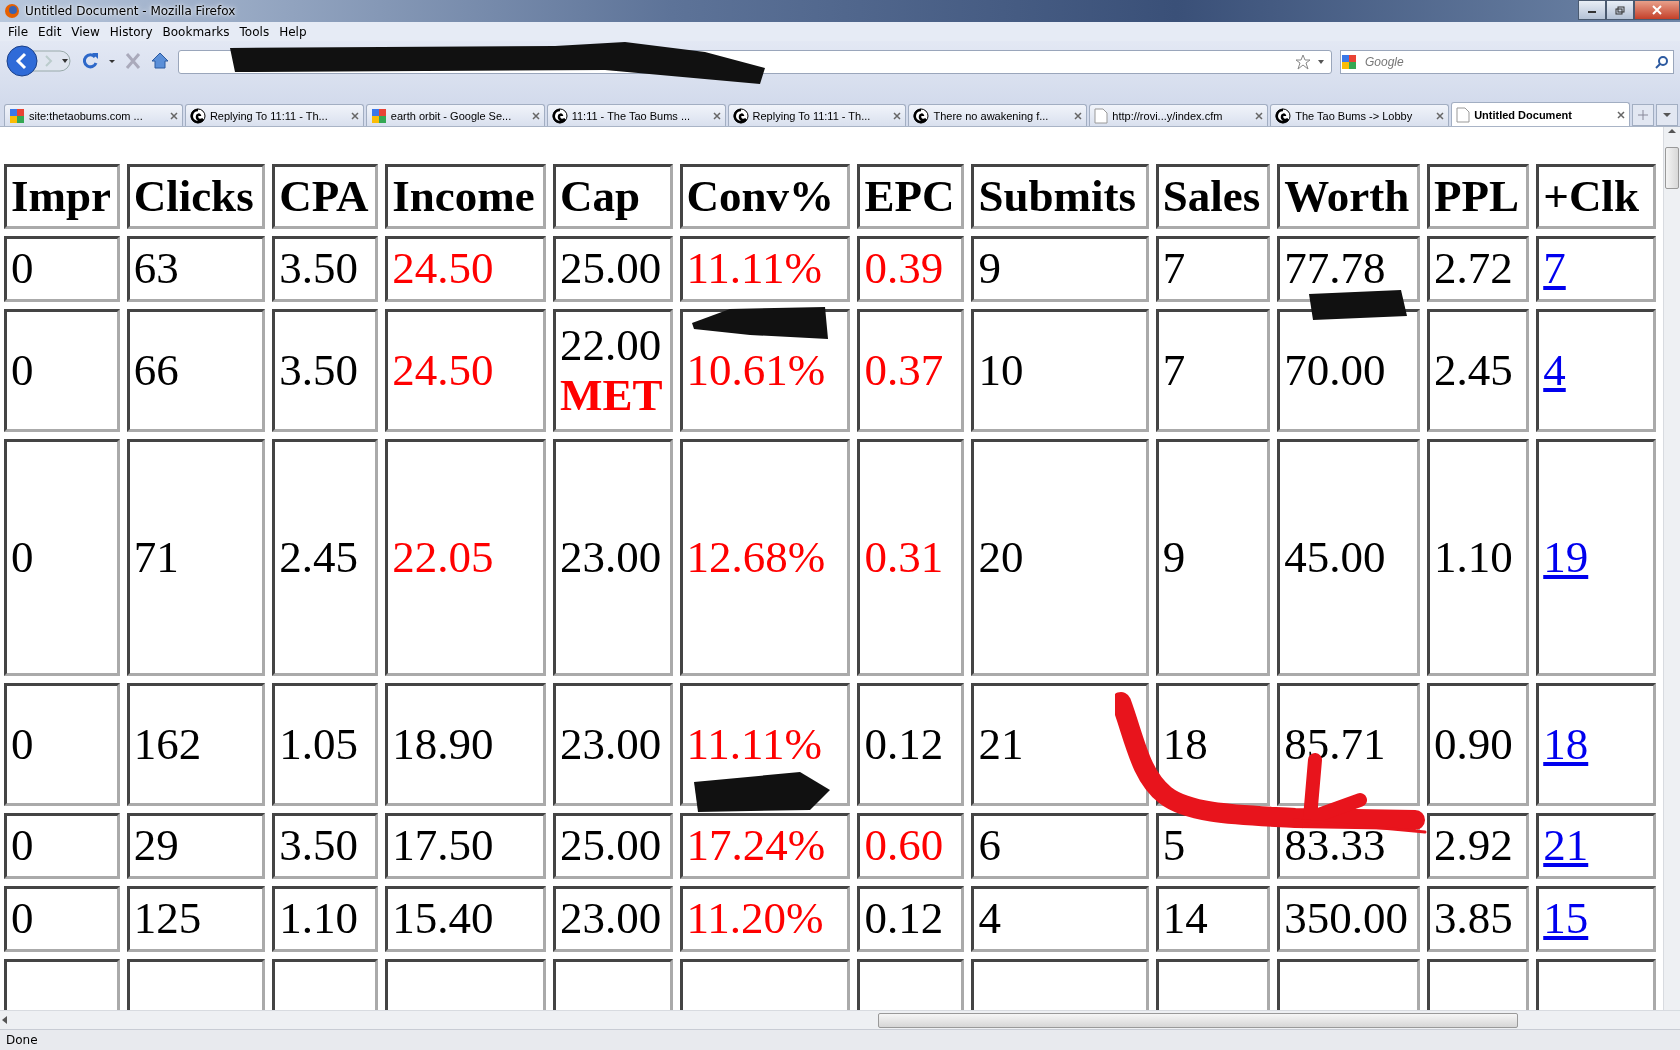 The height and width of the screenshot is (1050, 1680). What do you see at coordinates (196, 196) in the screenshot?
I see `column-header: Clicks` at bounding box center [196, 196].